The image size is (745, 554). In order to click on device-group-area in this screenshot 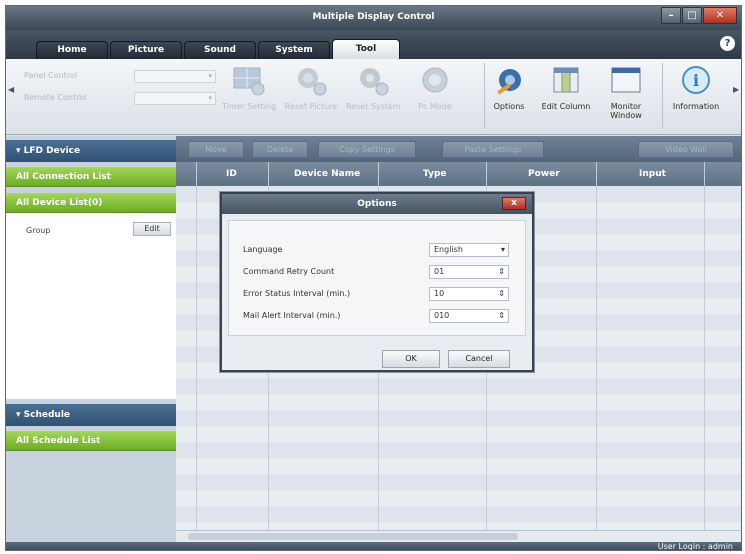, I will do `click(91, 306)`.